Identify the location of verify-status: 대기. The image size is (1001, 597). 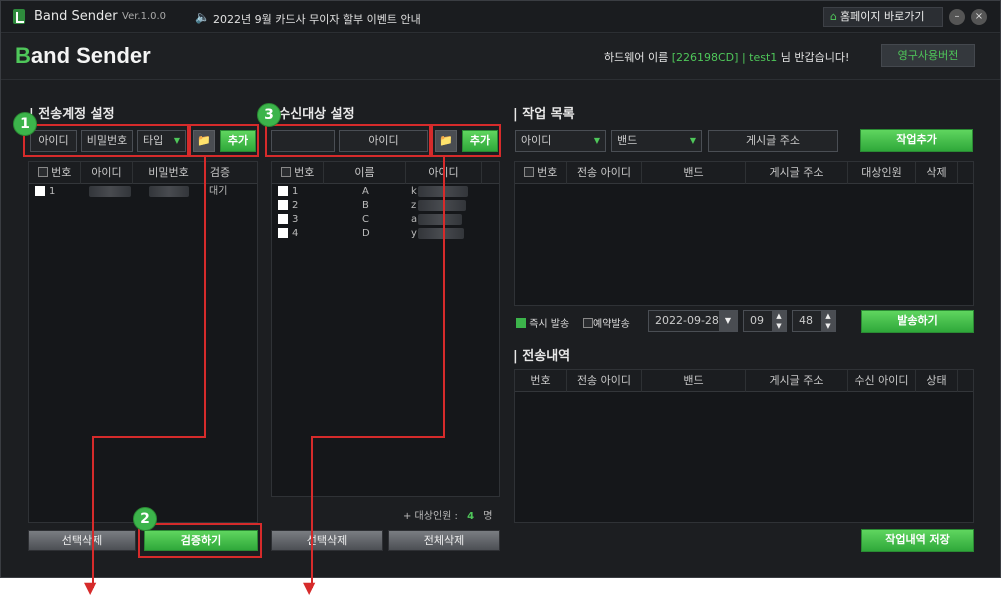
(218, 191).